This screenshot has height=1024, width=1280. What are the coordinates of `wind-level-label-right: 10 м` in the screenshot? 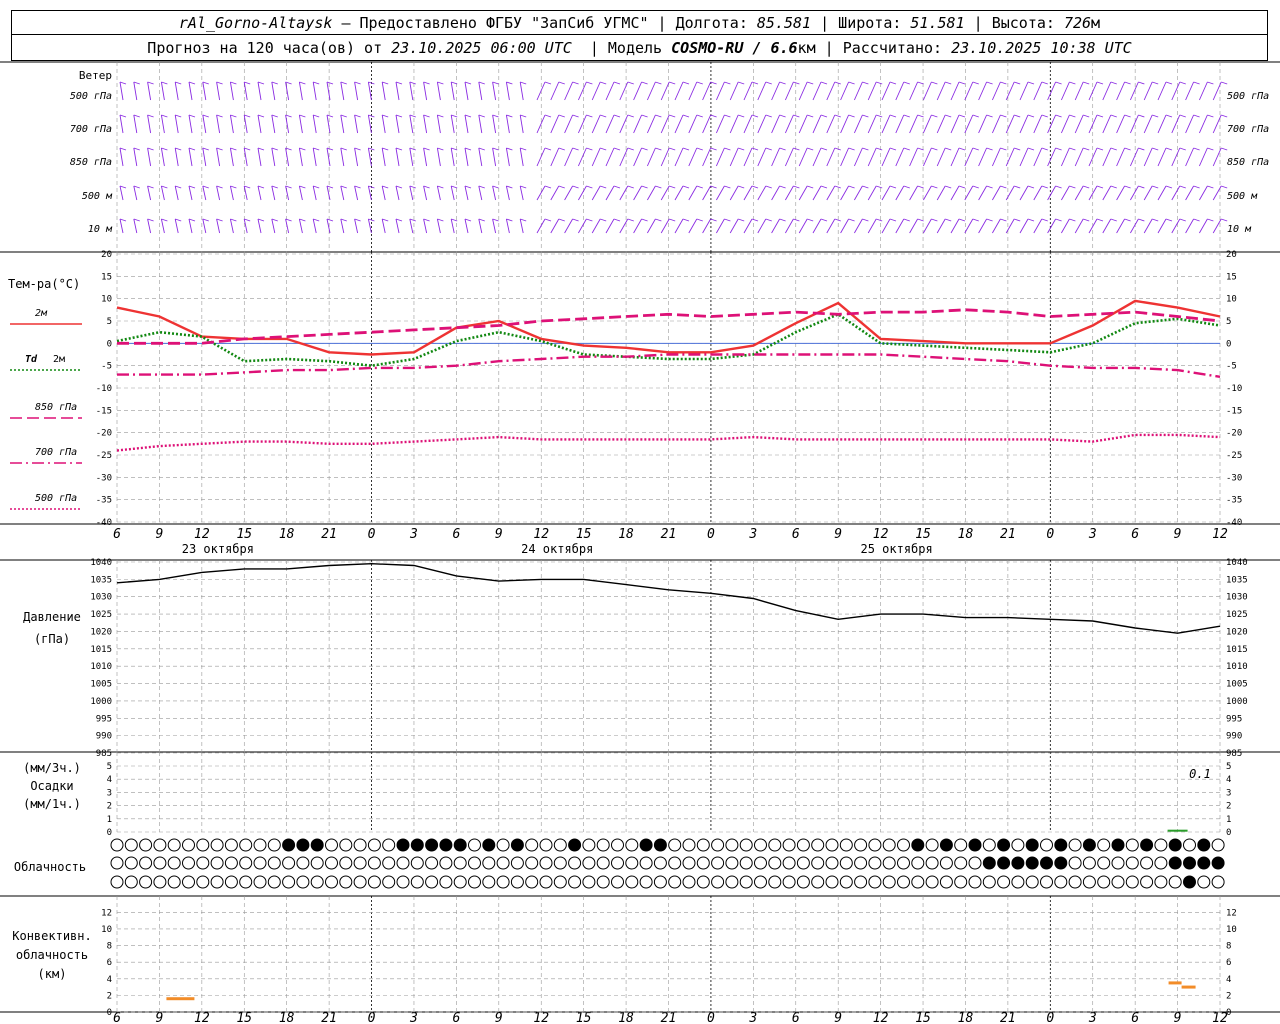 It's located at (1239, 229).